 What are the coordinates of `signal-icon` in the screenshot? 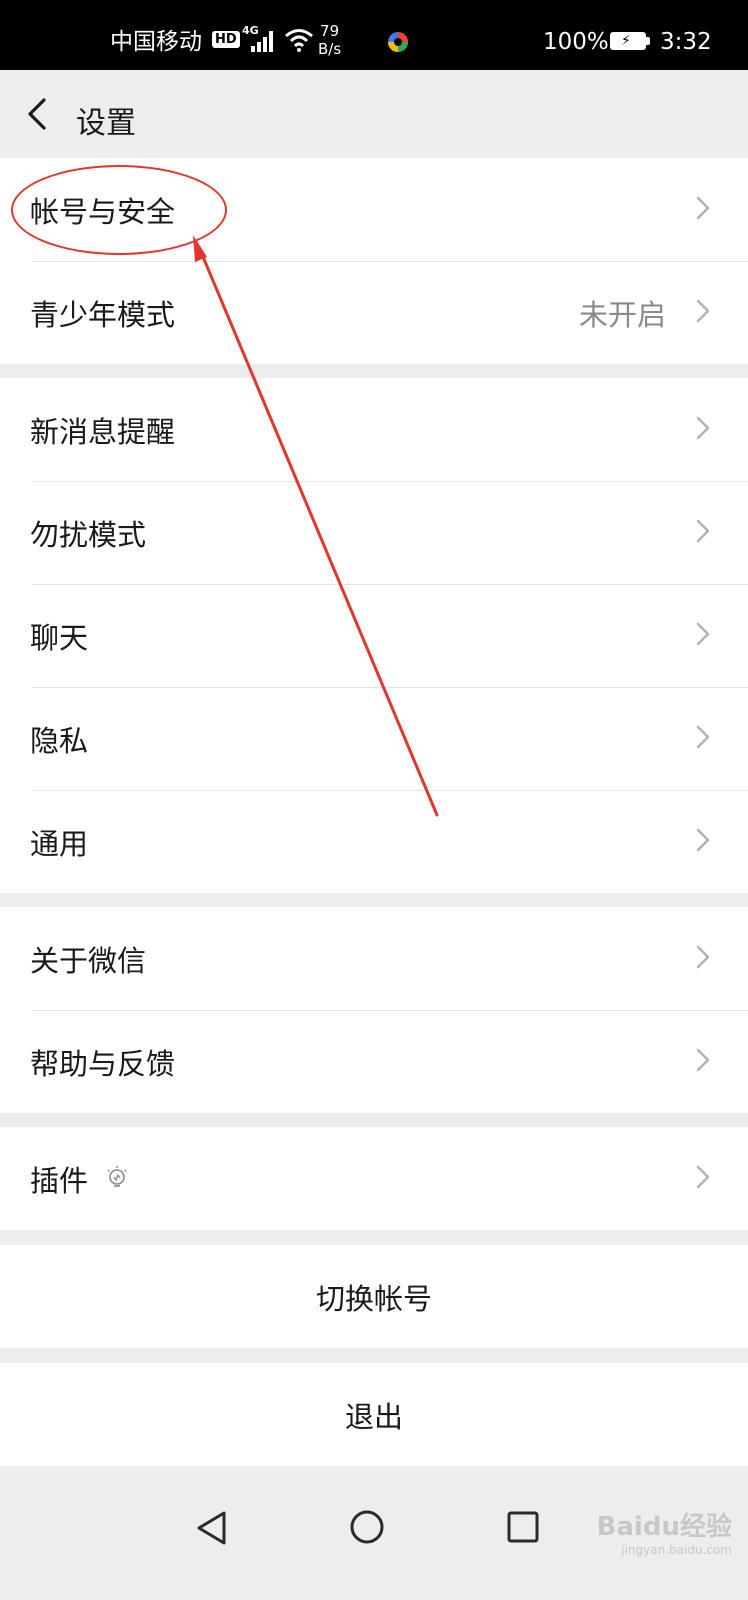 It's located at (263, 41).